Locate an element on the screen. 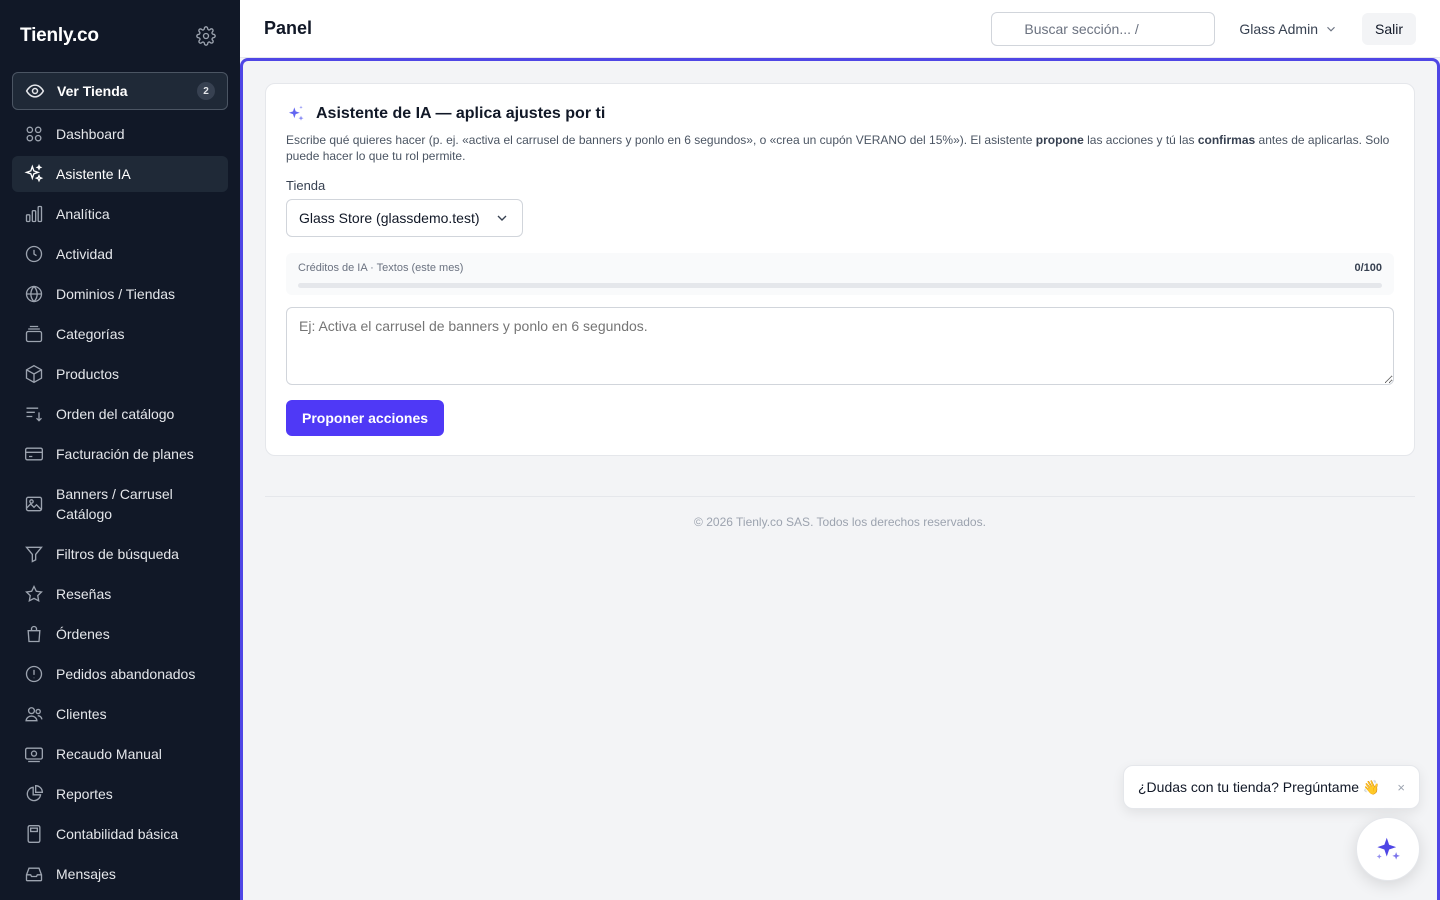 The image size is (1440, 900). sidebar-item-mensajes: Mensajes is located at coordinates (120, 874).